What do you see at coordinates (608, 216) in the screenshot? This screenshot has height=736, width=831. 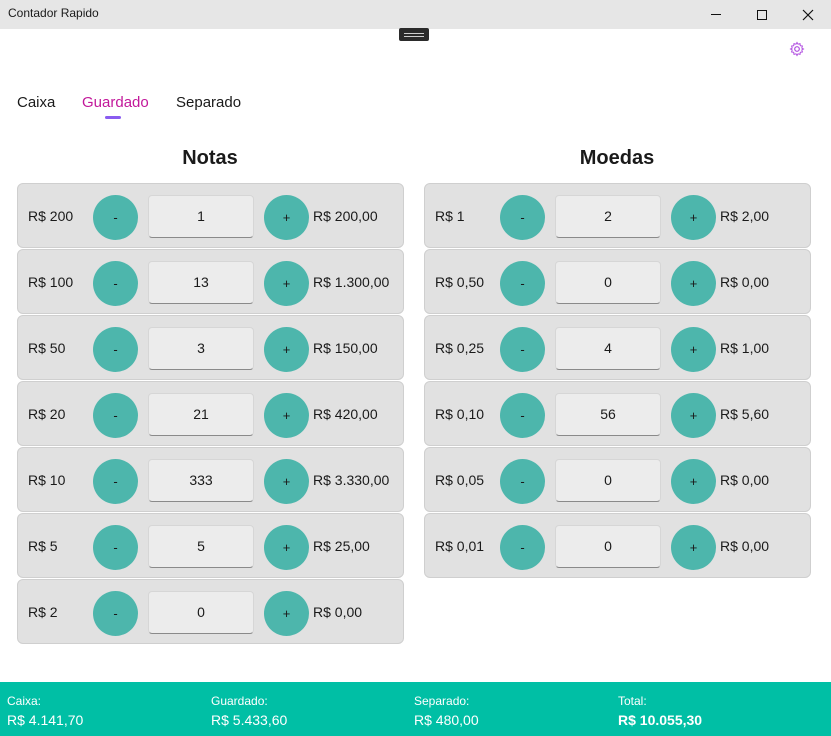 I see `quantity-input: 2` at bounding box center [608, 216].